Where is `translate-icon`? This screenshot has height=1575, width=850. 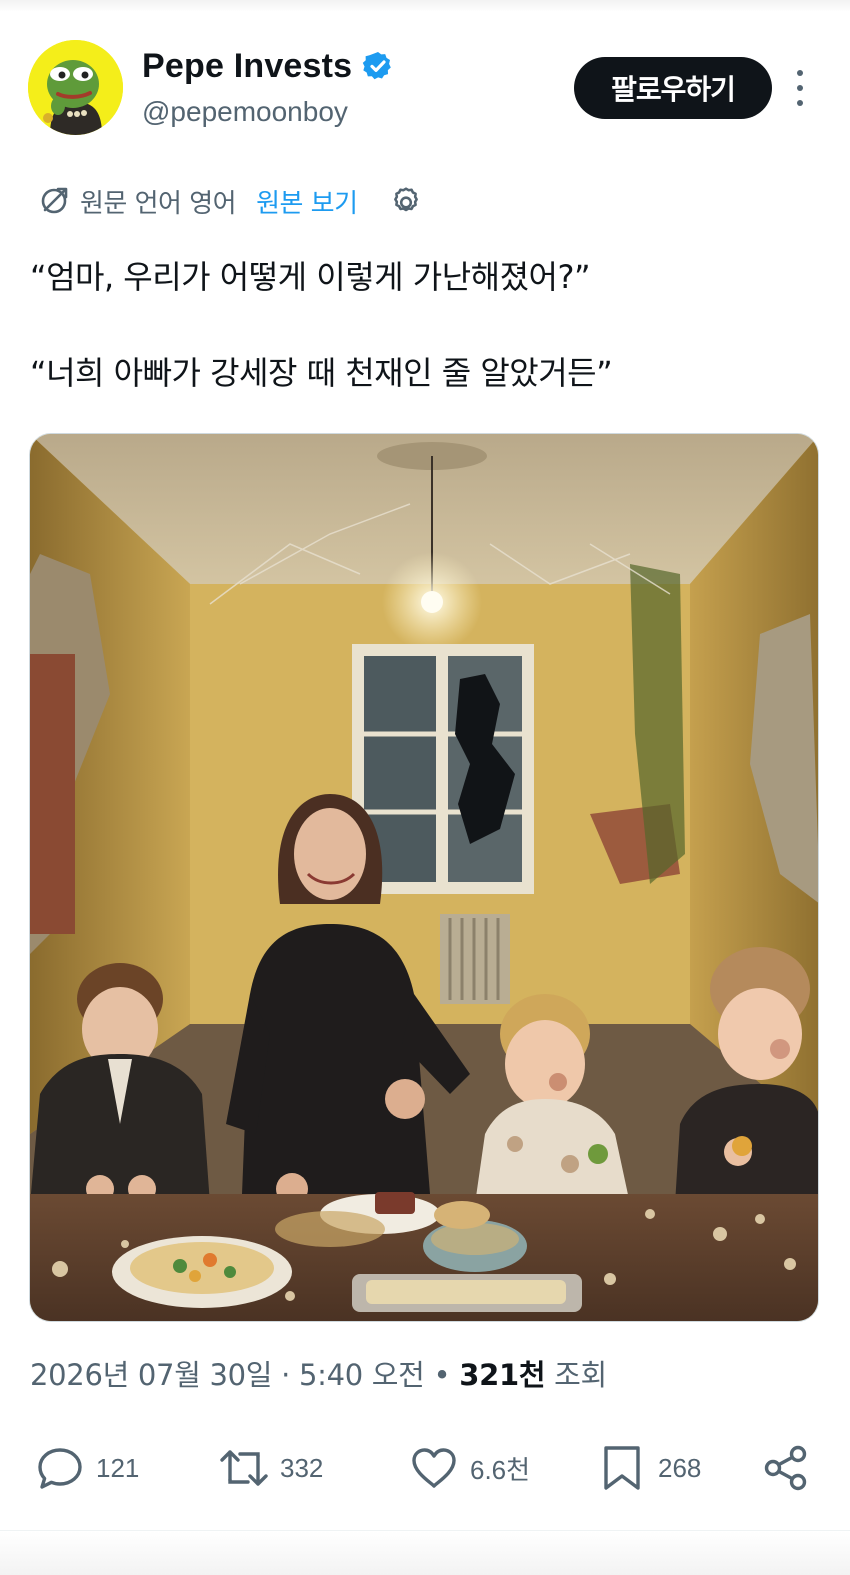 translate-icon is located at coordinates (54, 200).